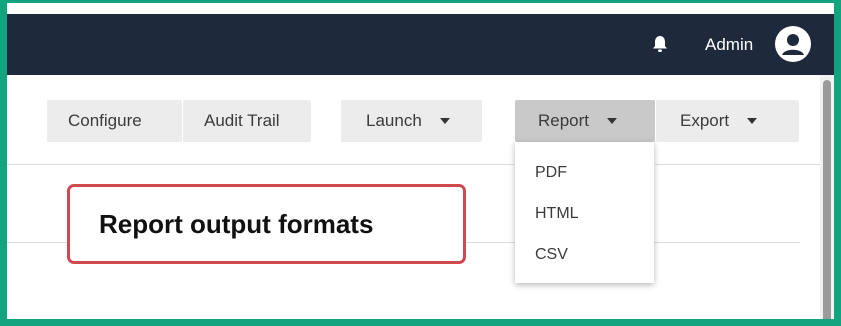 This screenshot has width=841, height=326. I want to click on launch-button: Launch, so click(411, 121).